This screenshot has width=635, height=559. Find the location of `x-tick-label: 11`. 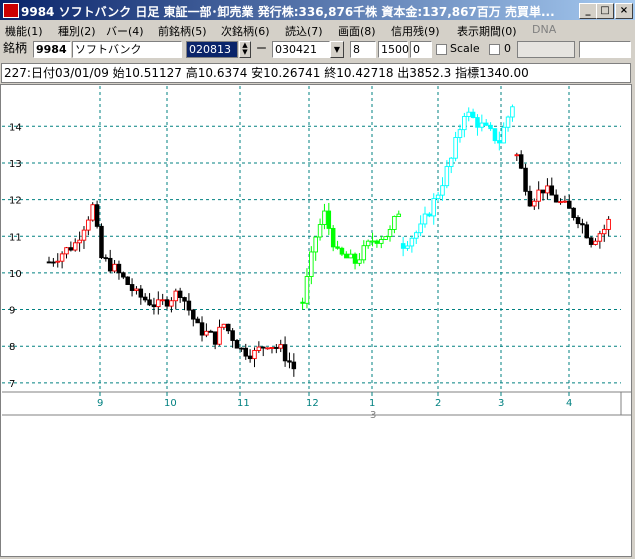

x-tick-label: 11 is located at coordinates (243, 403).